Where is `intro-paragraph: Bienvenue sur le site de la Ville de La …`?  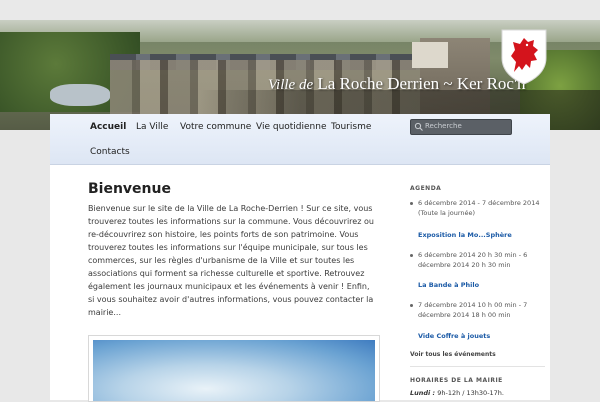
intro-paragraph: Bienvenue sur le site de la Ville de La … is located at coordinates (231, 260).